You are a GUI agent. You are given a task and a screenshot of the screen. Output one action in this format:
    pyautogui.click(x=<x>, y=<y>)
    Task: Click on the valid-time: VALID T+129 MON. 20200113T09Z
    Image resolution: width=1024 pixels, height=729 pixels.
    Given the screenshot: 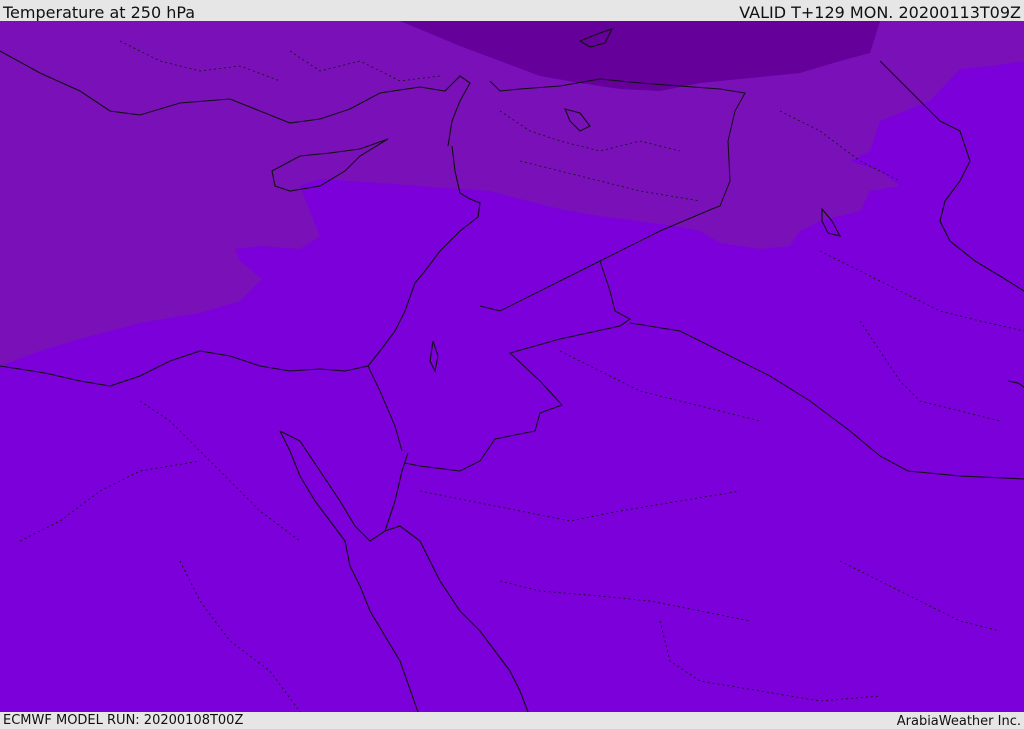 What is the action you would take?
    pyautogui.click(x=880, y=12)
    